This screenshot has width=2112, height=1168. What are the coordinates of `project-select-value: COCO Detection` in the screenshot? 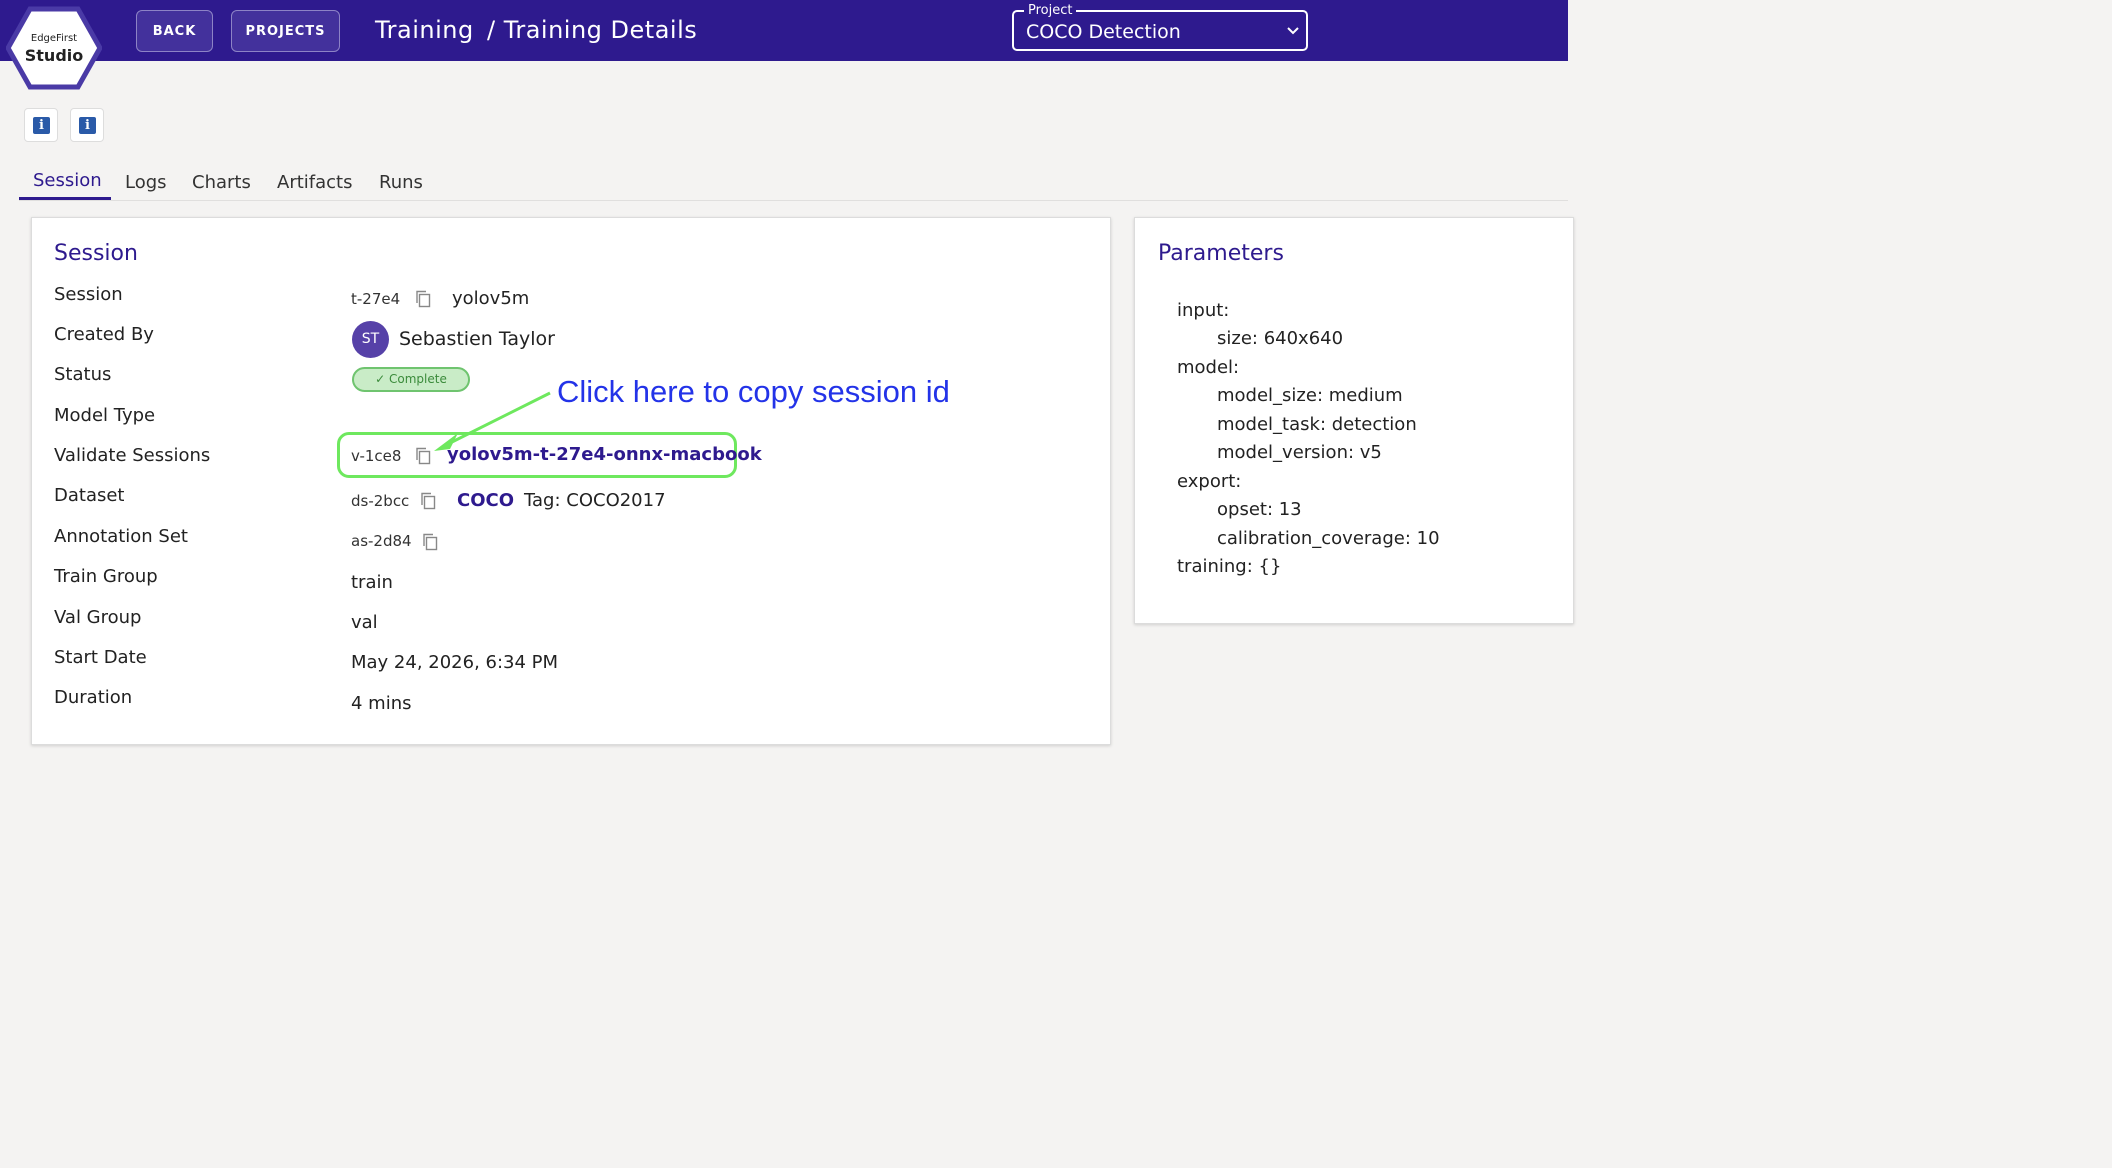 It's located at (1103, 32).